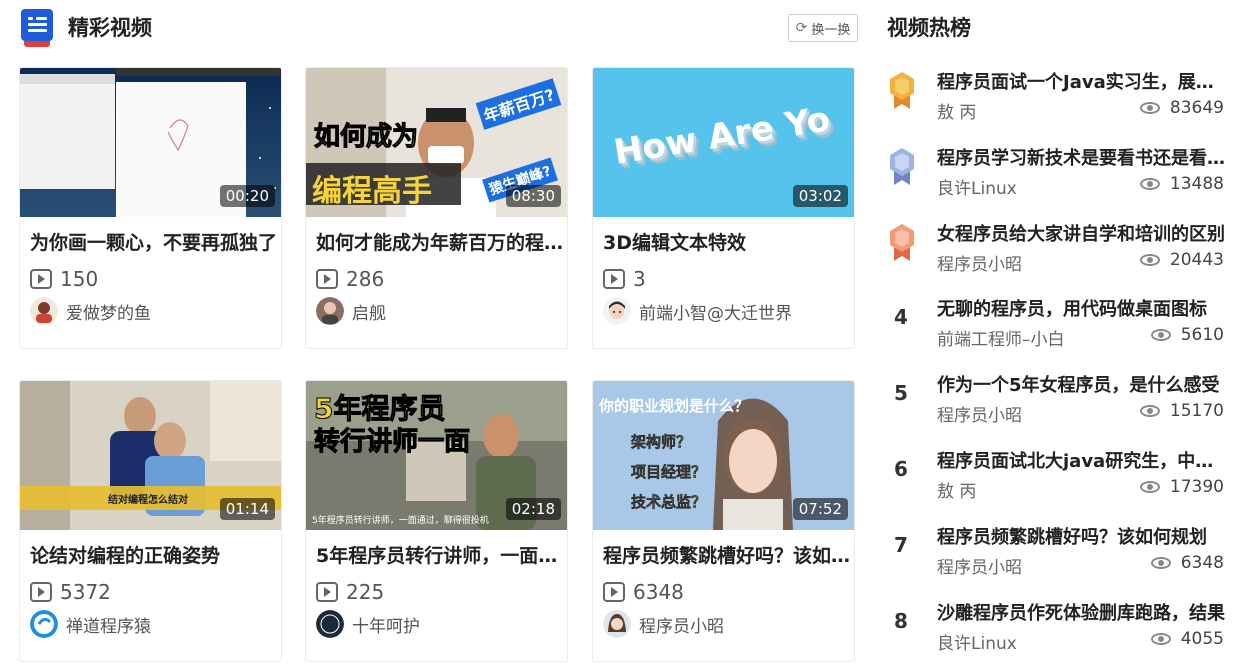 The image size is (1240, 667). I want to click on thumb-caption: How Are Yo, so click(722, 136).